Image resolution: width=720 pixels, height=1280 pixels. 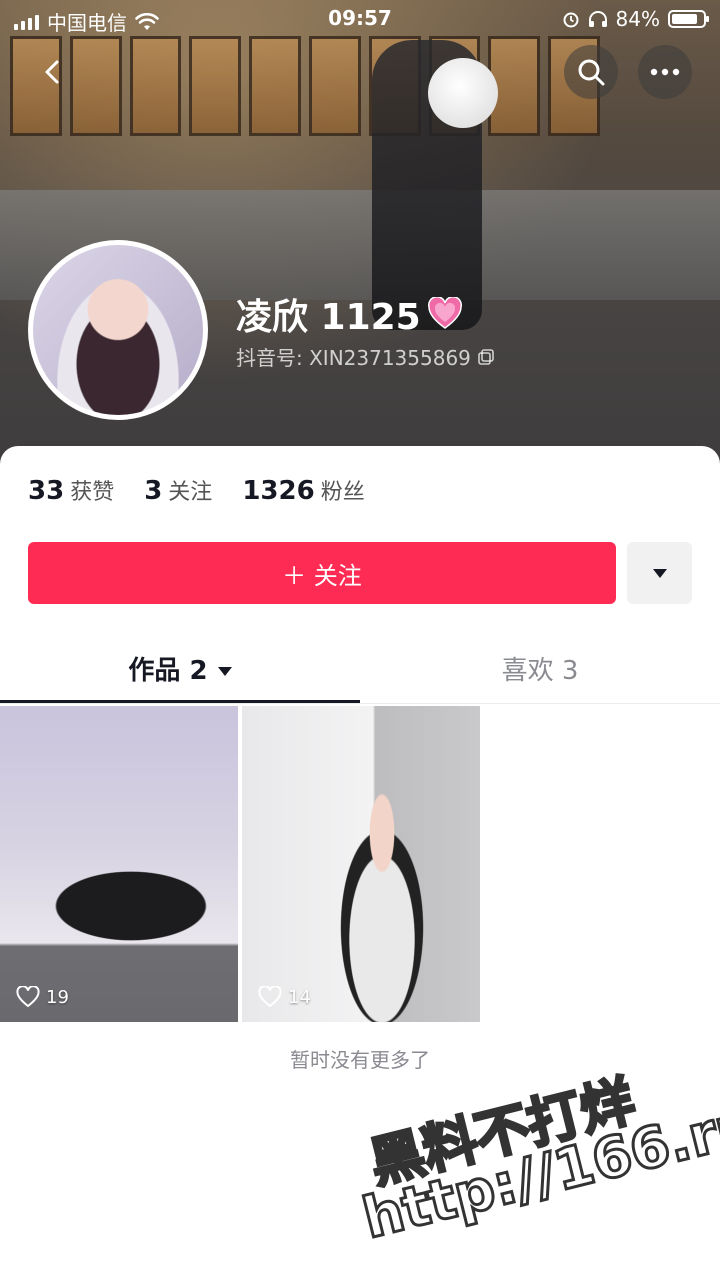 What do you see at coordinates (178, 490) in the screenshot?
I see `stat-following: 3 关注` at bounding box center [178, 490].